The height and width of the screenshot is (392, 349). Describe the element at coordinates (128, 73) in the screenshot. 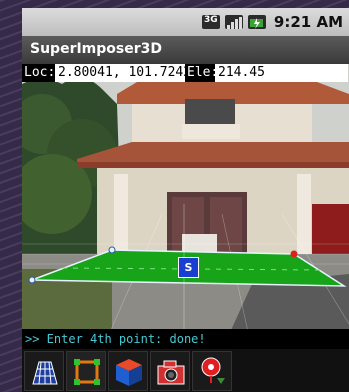

I see `loc-value: 2.80041, 101.72421` at that location.